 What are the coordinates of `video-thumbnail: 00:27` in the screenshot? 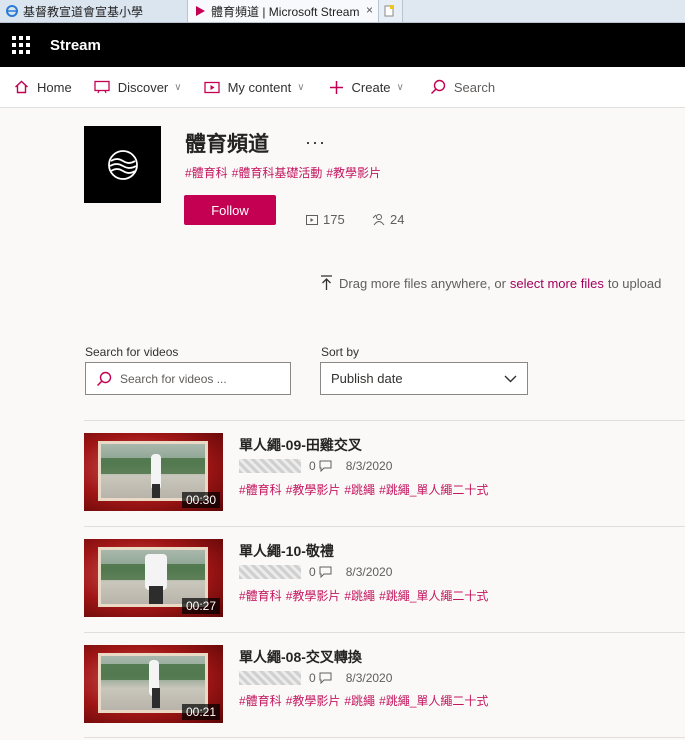 It's located at (153, 578).